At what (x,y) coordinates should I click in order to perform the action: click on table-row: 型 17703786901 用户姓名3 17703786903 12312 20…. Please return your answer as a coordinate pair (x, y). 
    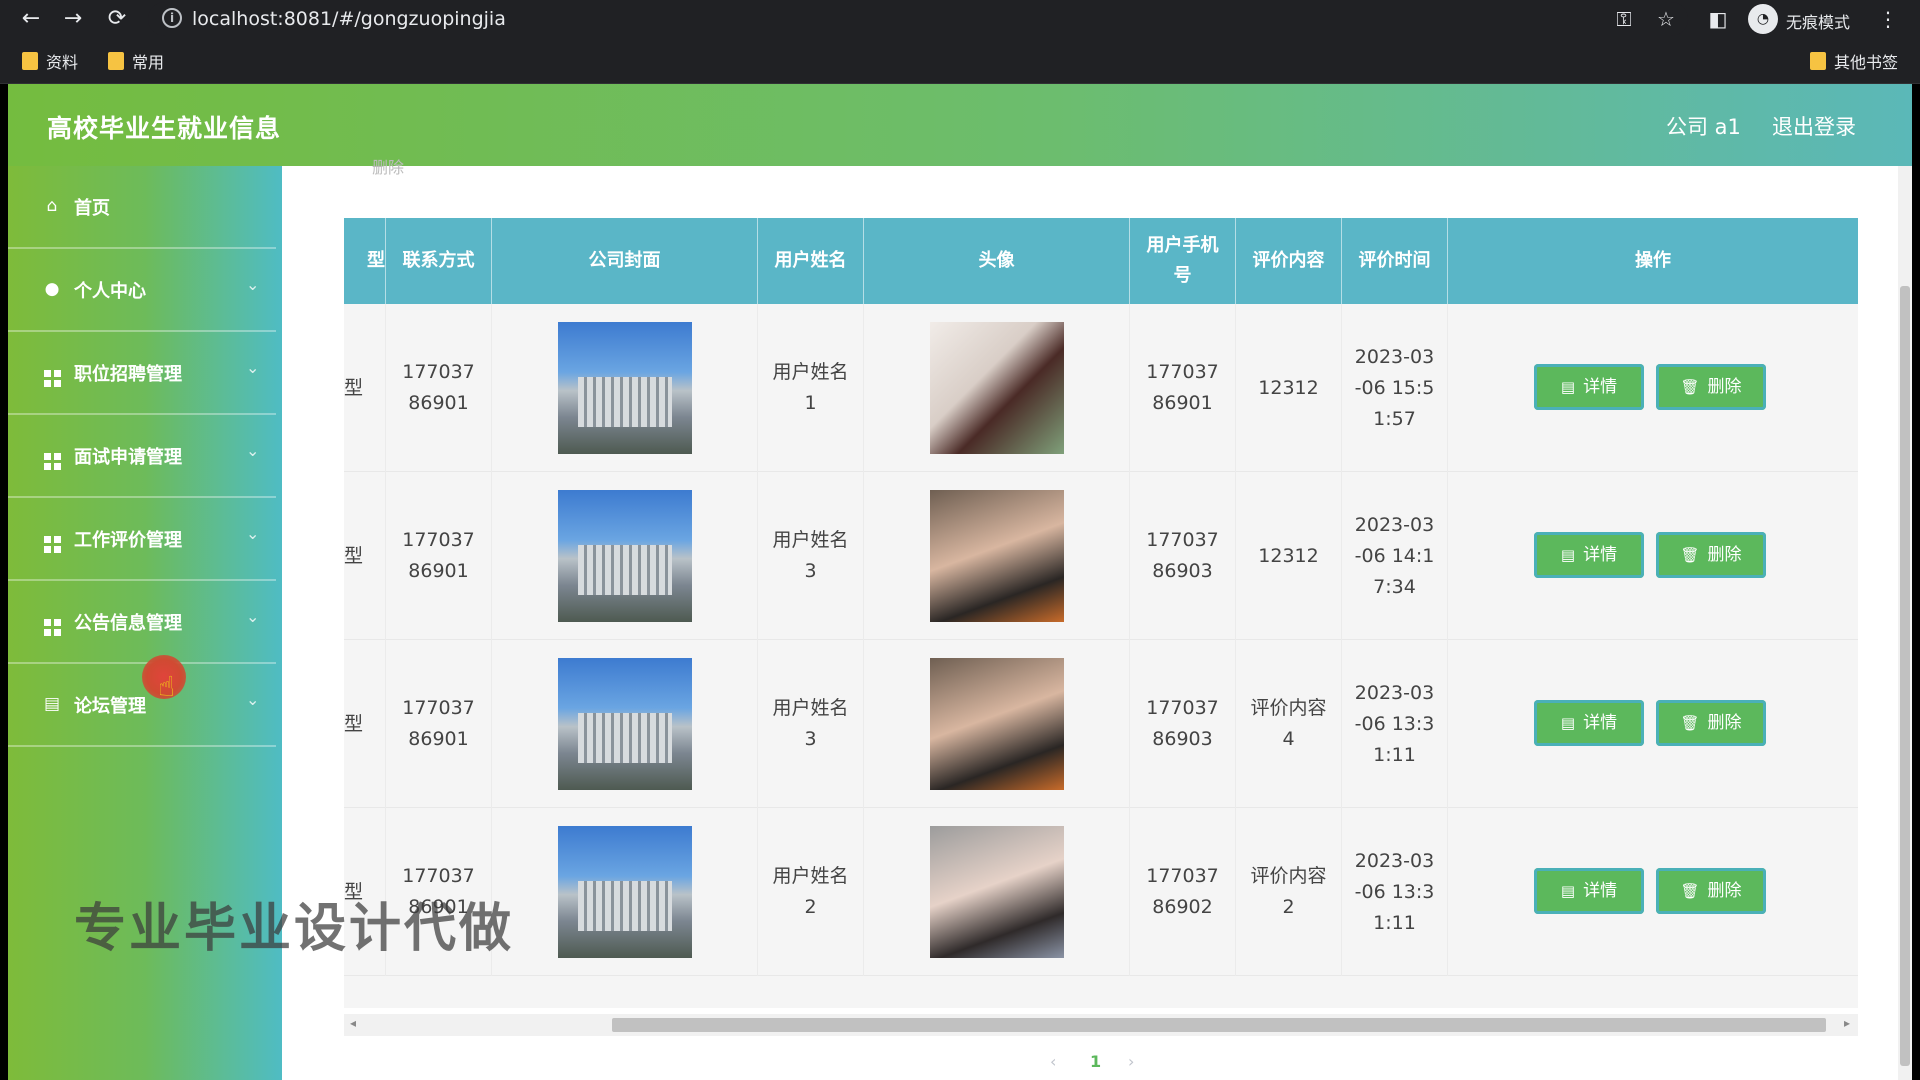
    Looking at the image, I should click on (1101, 556).